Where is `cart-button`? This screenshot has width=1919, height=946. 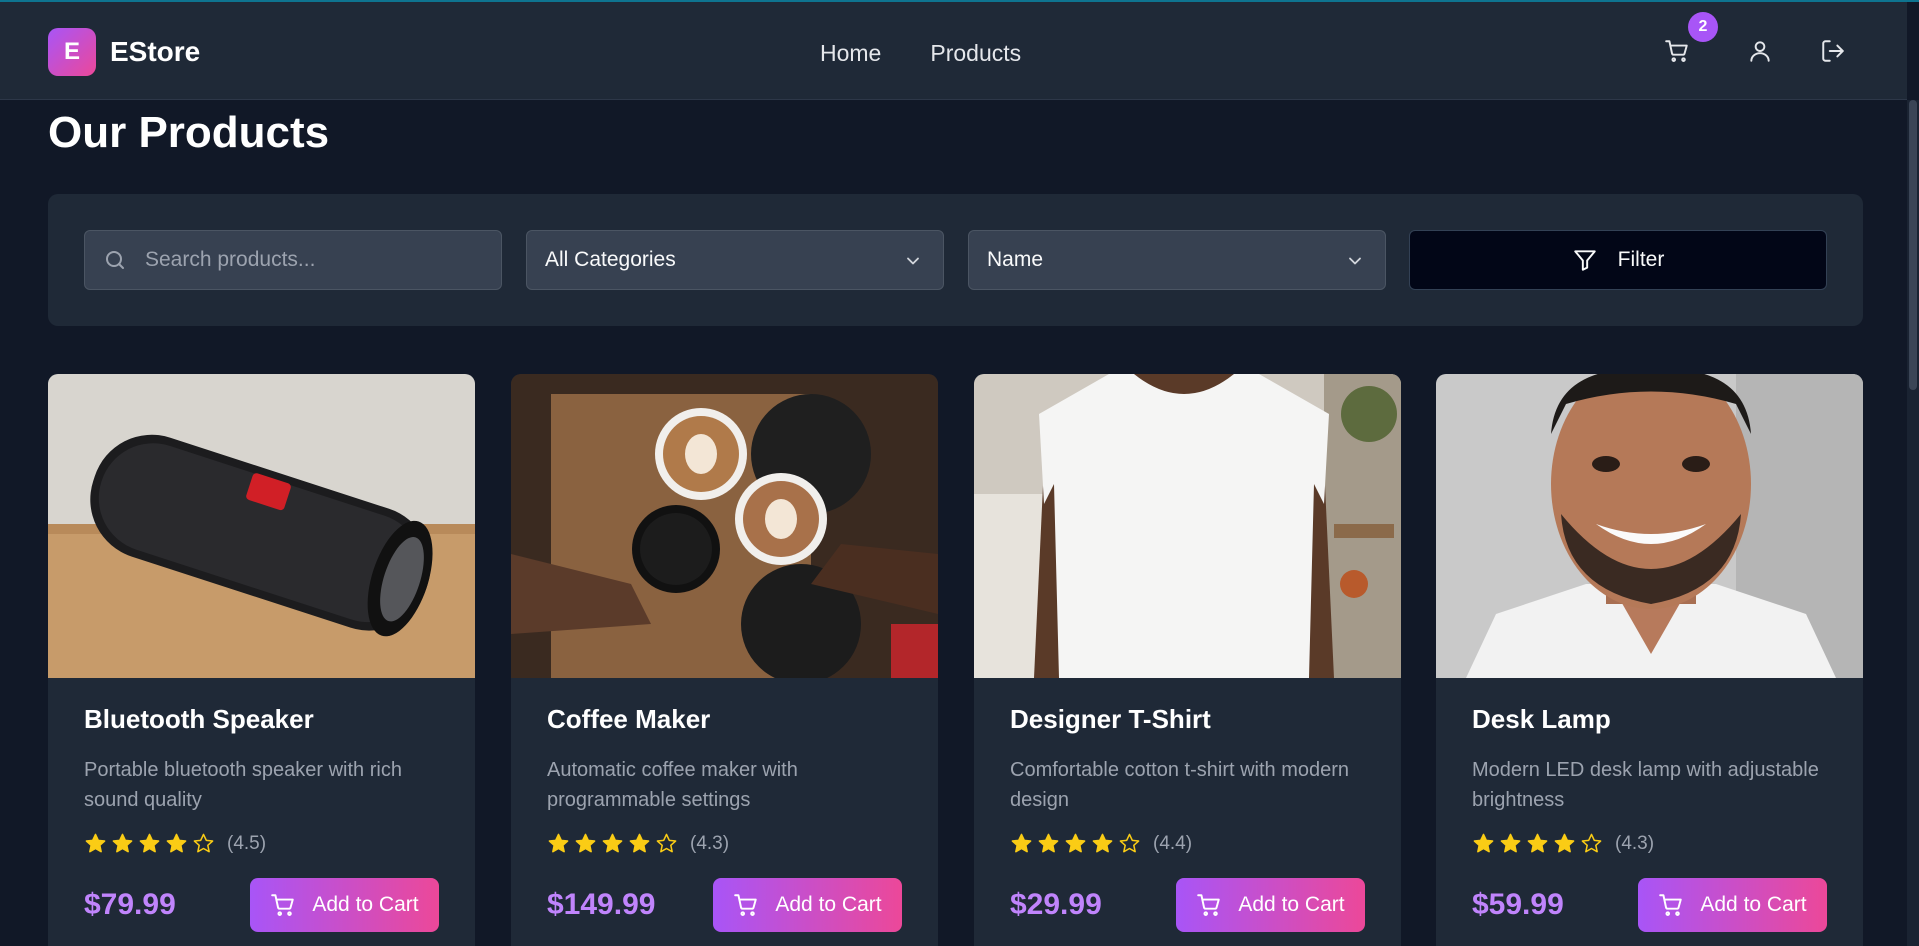
cart-button is located at coordinates (1679, 53).